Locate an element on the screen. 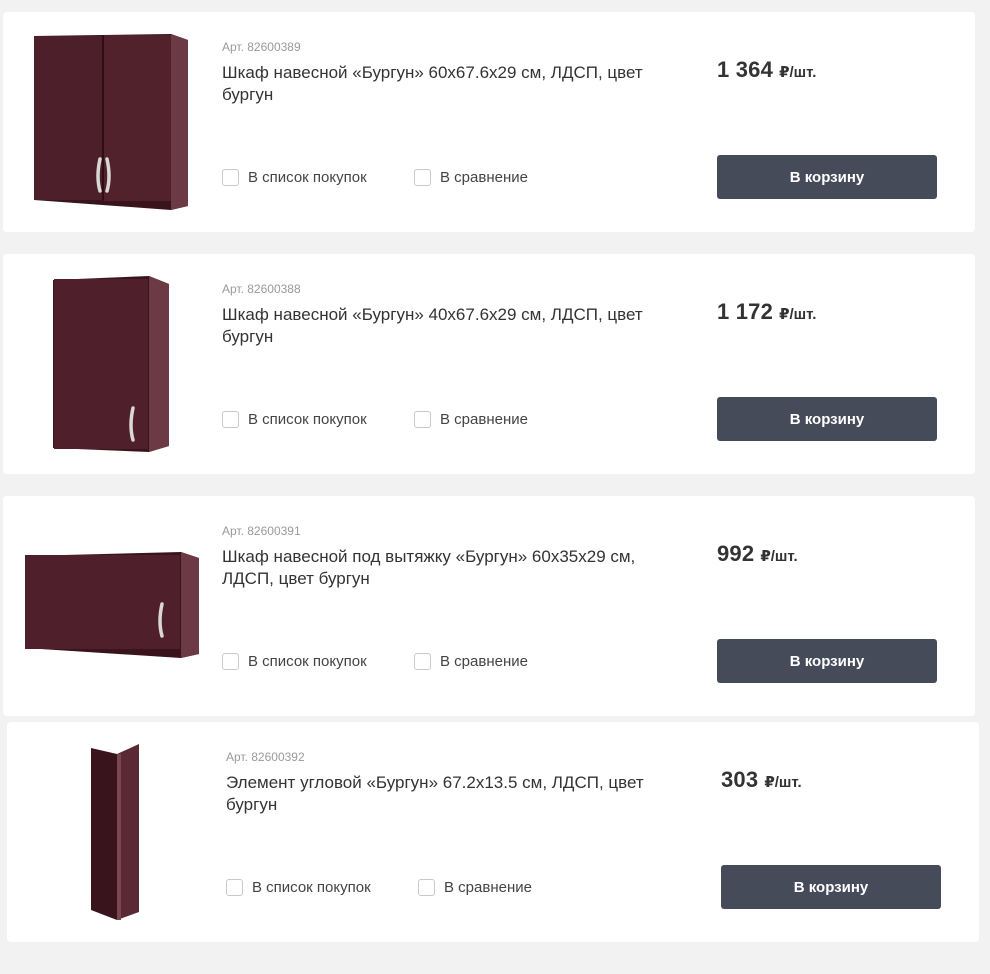 The image size is (990, 974). price-value: 992 is located at coordinates (736, 553).